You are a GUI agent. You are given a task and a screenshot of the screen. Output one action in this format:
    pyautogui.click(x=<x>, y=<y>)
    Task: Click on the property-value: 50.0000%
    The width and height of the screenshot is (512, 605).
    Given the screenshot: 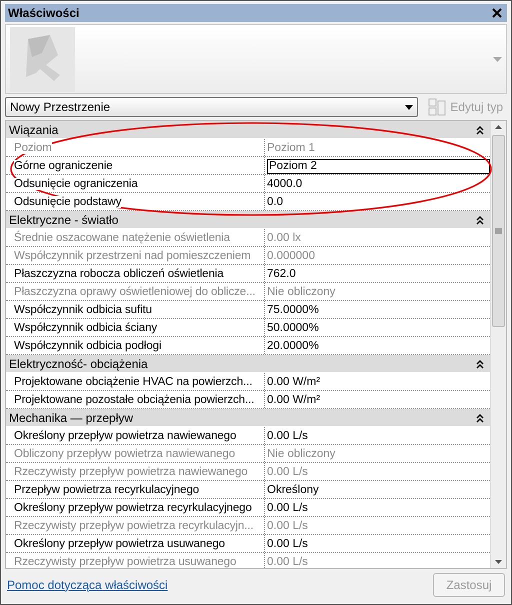 What is the action you would take?
    pyautogui.click(x=293, y=328)
    